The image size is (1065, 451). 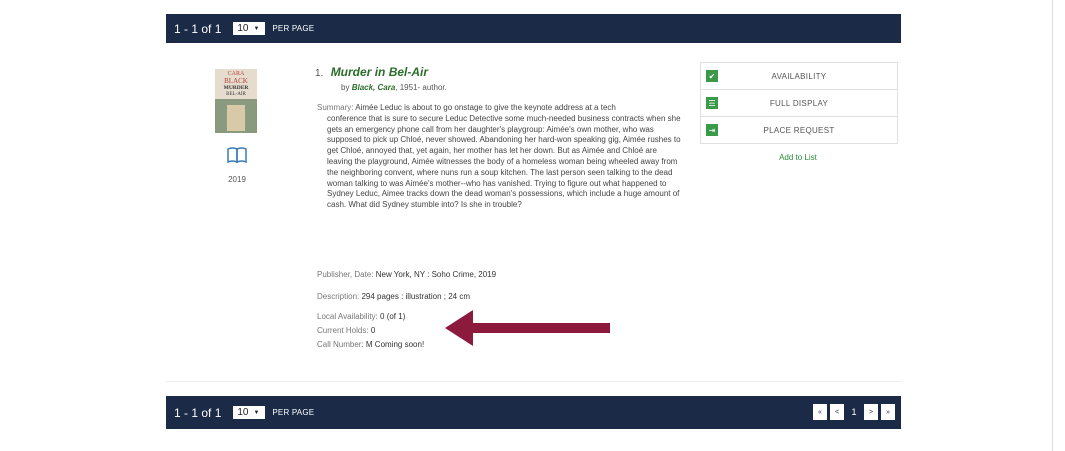 What do you see at coordinates (198, 28) in the screenshot?
I see `result-count: 1 - 1 of 1` at bounding box center [198, 28].